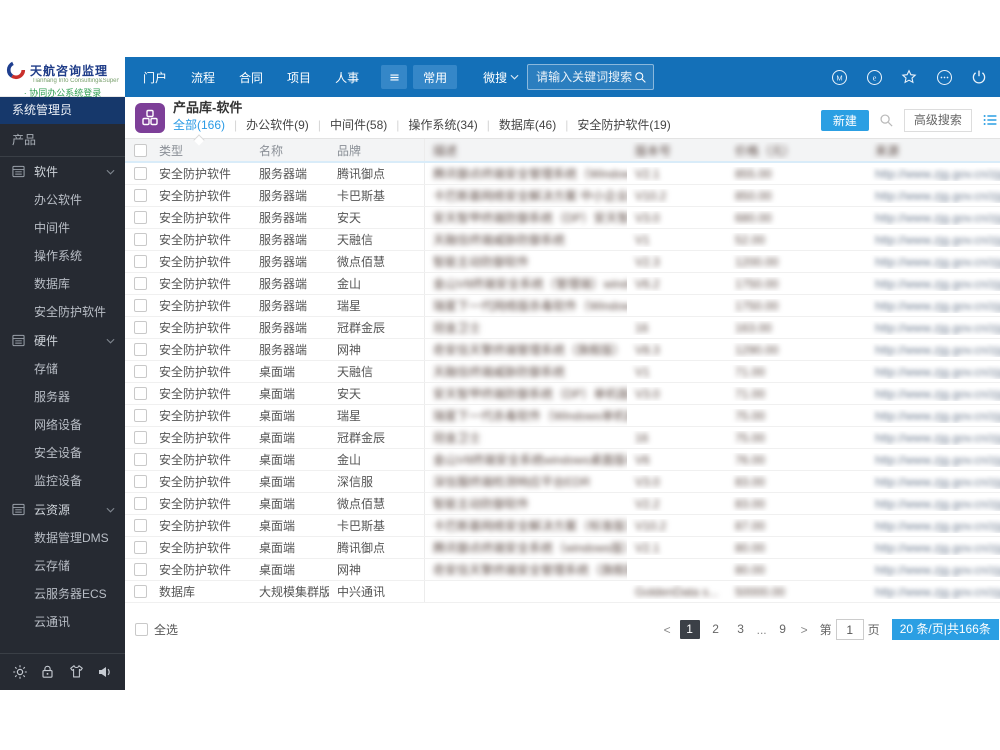 The width and height of the screenshot is (1000, 750). Describe the element at coordinates (347, 77) in the screenshot. I see `nav-item-人事: 人事` at that location.